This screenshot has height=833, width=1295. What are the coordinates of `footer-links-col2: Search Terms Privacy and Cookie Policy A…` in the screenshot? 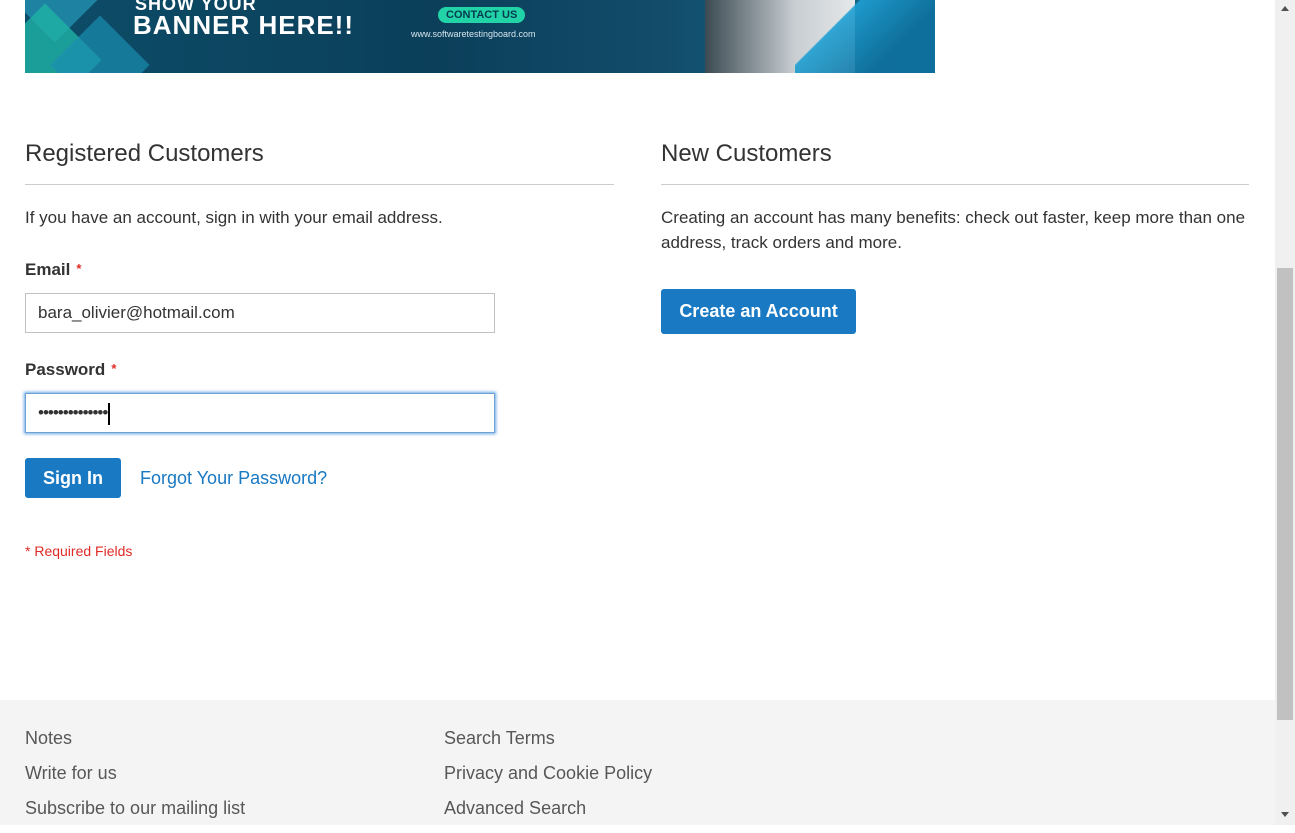 It's located at (548, 780).